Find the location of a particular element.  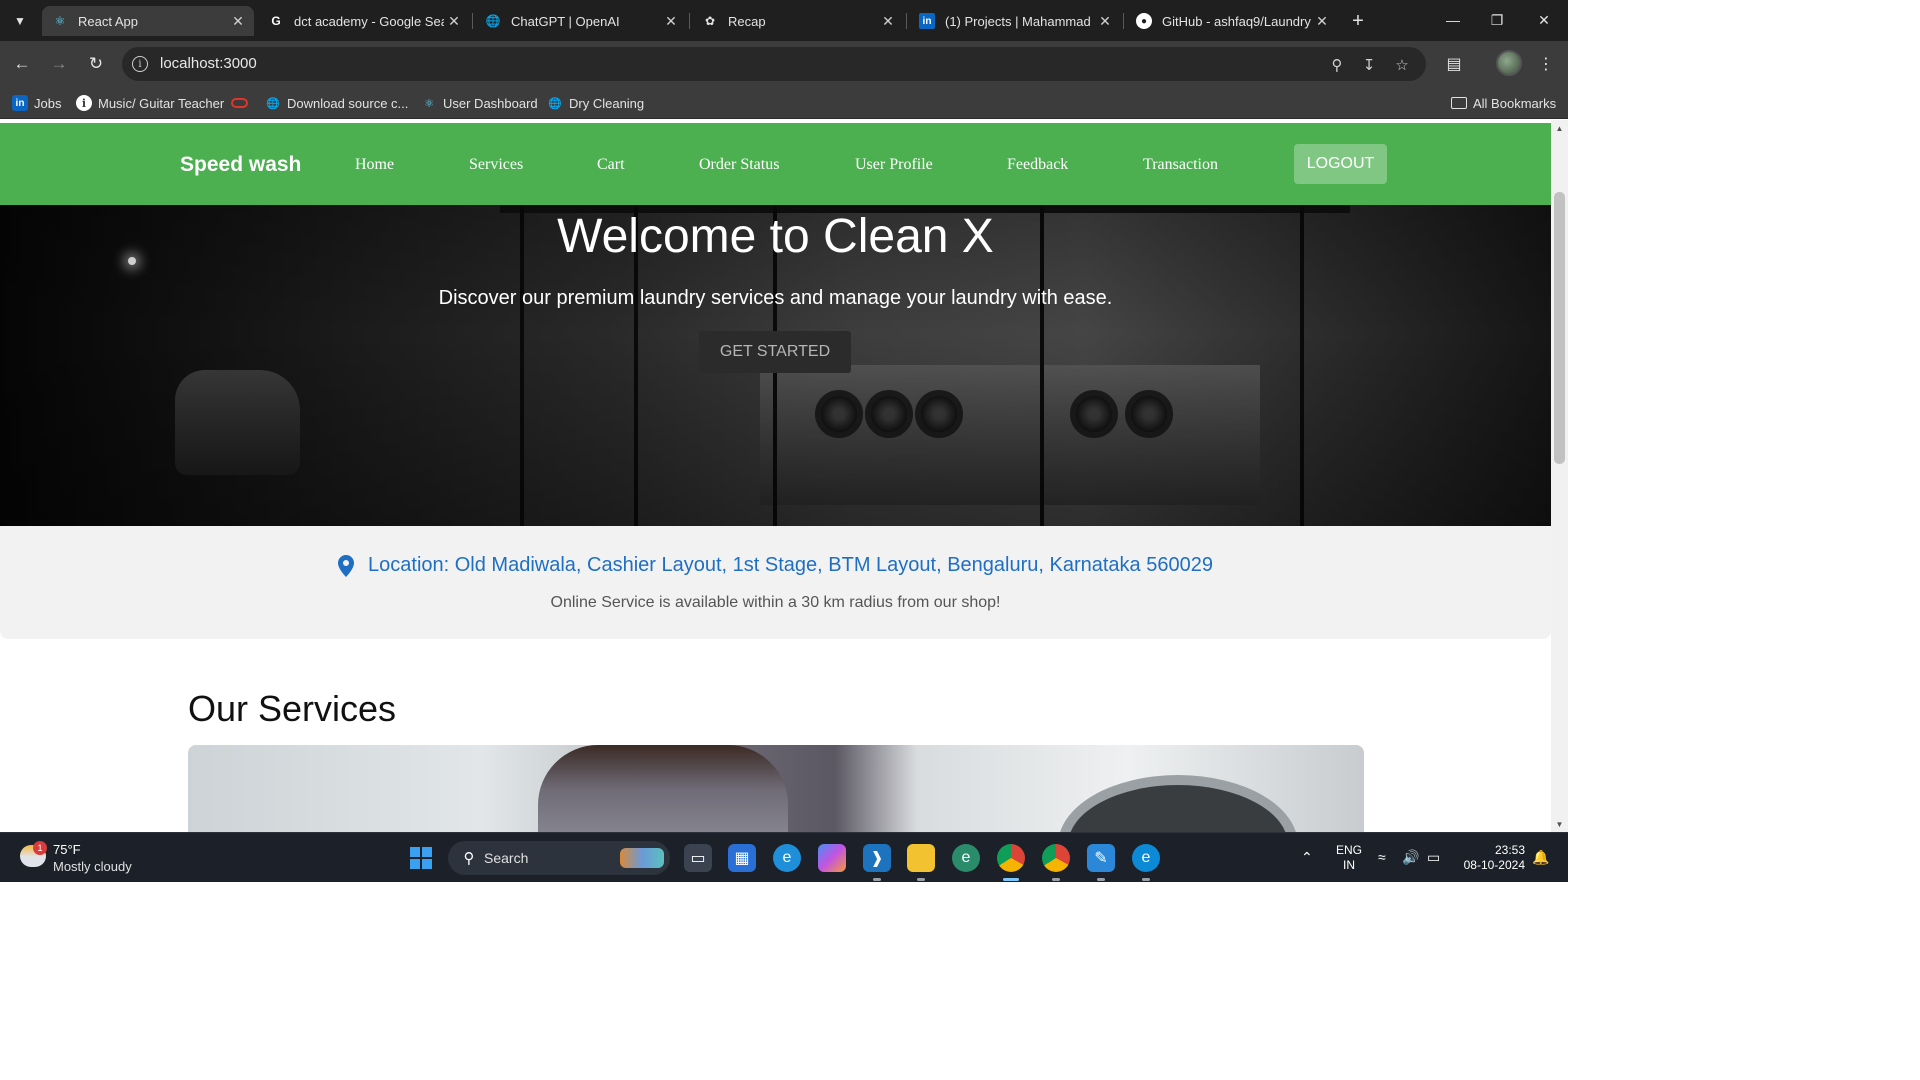

vscode-icon: ❱ is located at coordinates (877, 862).